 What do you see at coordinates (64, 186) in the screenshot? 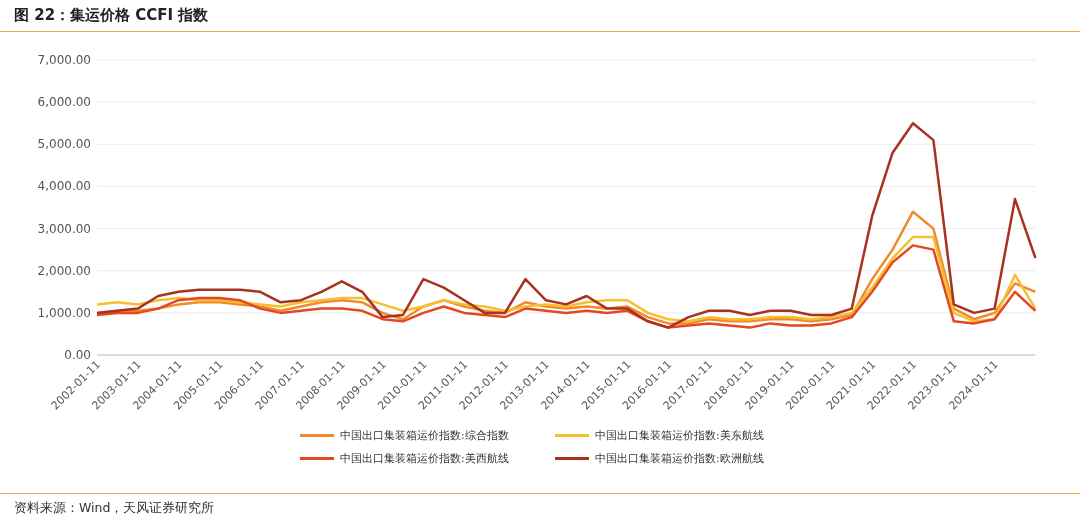
I see `y-tick-label: 4,000.00` at bounding box center [64, 186].